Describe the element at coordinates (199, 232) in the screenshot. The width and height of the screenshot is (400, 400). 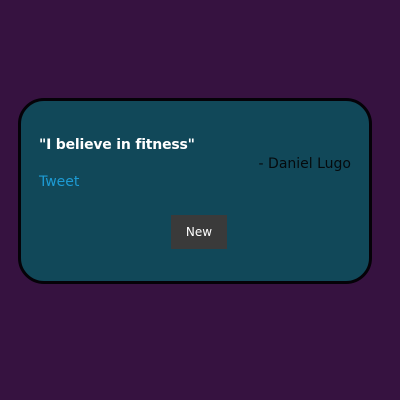
I see `new-quote-button: New` at that location.